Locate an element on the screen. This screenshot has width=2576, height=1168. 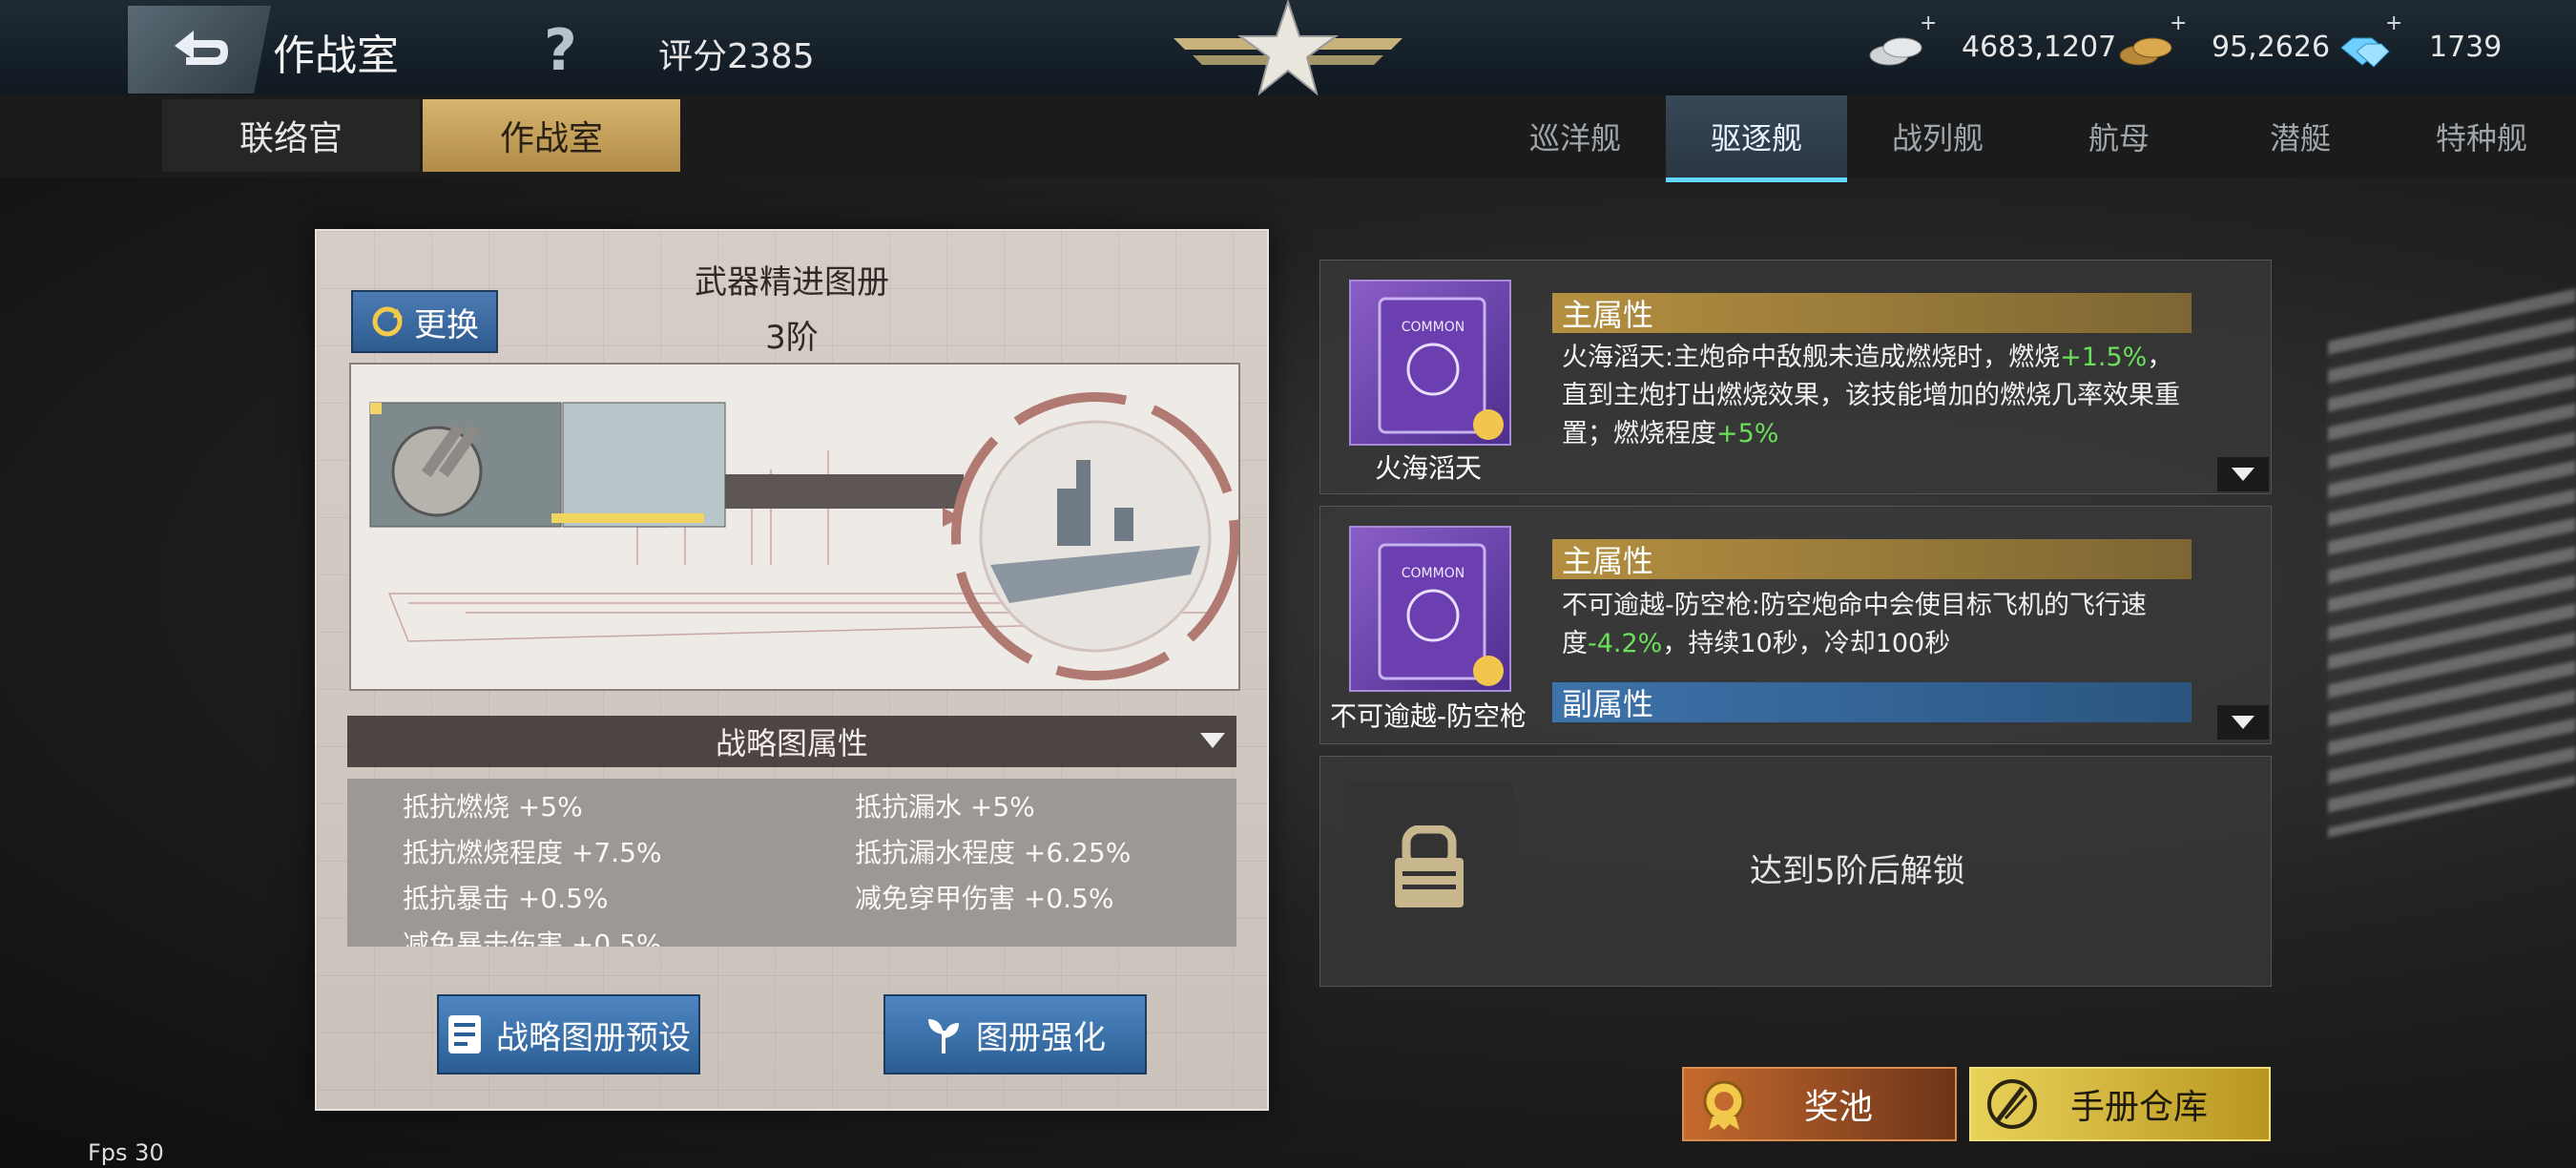
back-arrow-icon is located at coordinates (201, 48).